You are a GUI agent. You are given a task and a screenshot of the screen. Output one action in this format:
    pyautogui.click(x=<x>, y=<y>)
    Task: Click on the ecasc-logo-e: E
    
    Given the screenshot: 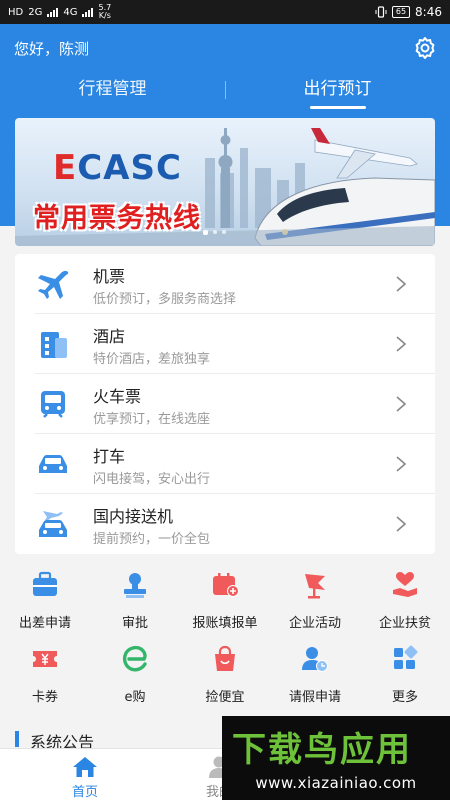 What is the action you would take?
    pyautogui.click(x=65, y=168)
    